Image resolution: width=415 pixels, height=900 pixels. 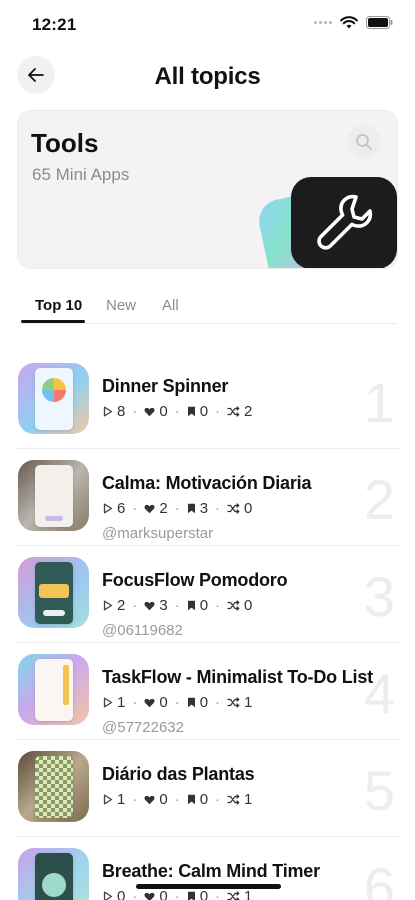 What do you see at coordinates (208, 886) in the screenshot?
I see `home-indicator` at bounding box center [208, 886].